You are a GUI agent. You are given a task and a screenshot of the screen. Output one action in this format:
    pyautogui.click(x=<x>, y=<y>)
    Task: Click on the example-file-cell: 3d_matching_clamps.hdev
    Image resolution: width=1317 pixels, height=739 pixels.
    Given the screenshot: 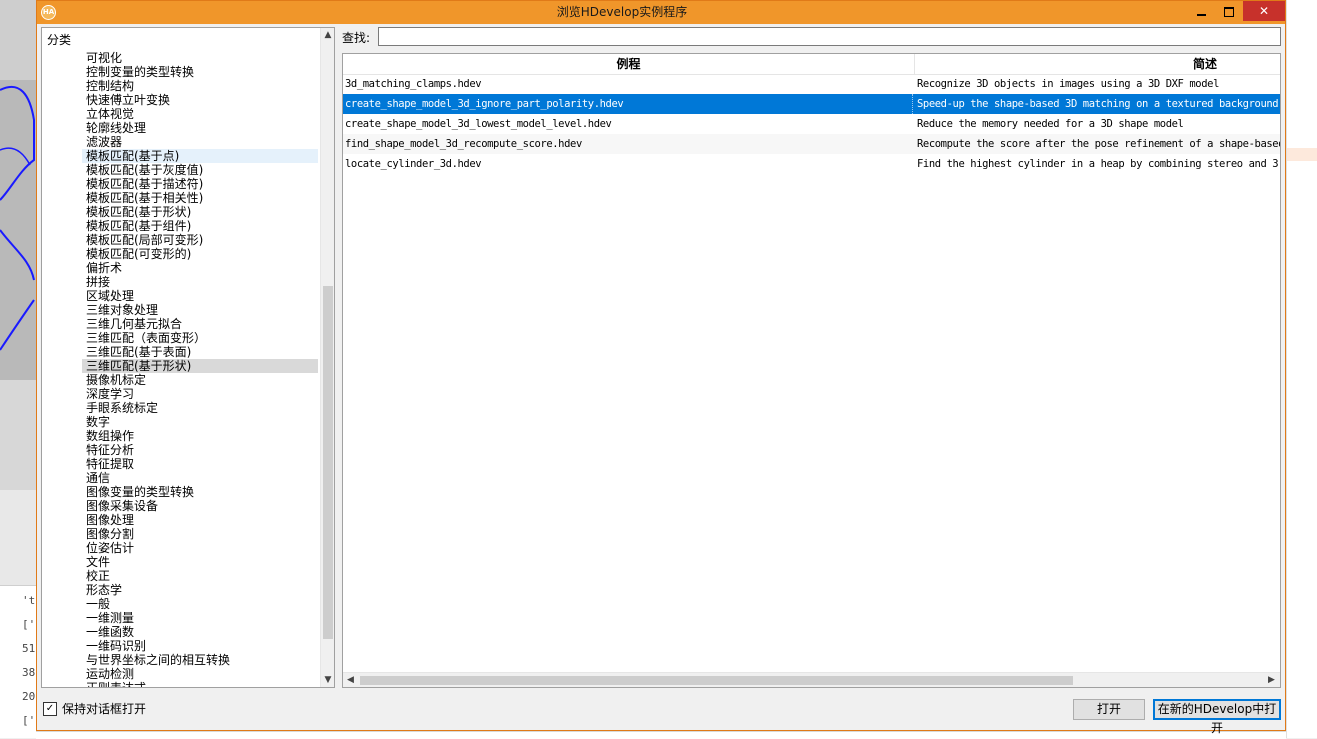 What is the action you would take?
    pyautogui.click(x=413, y=84)
    